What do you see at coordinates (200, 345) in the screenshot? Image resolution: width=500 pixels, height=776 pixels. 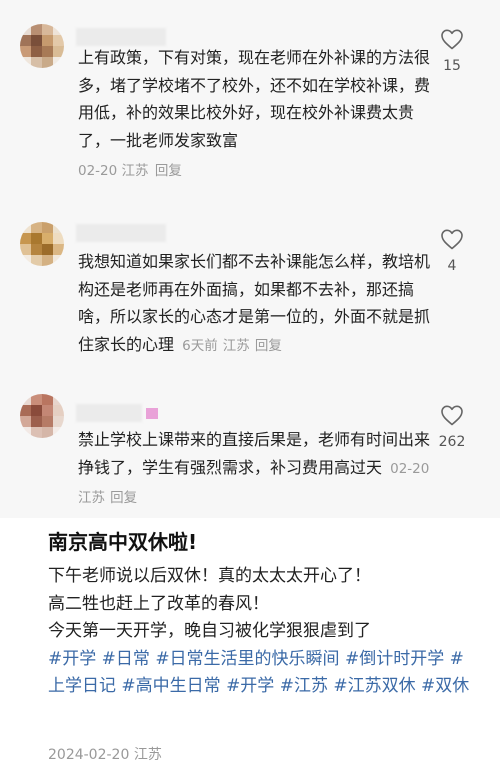 I see `comment-date: 6天前` at bounding box center [200, 345].